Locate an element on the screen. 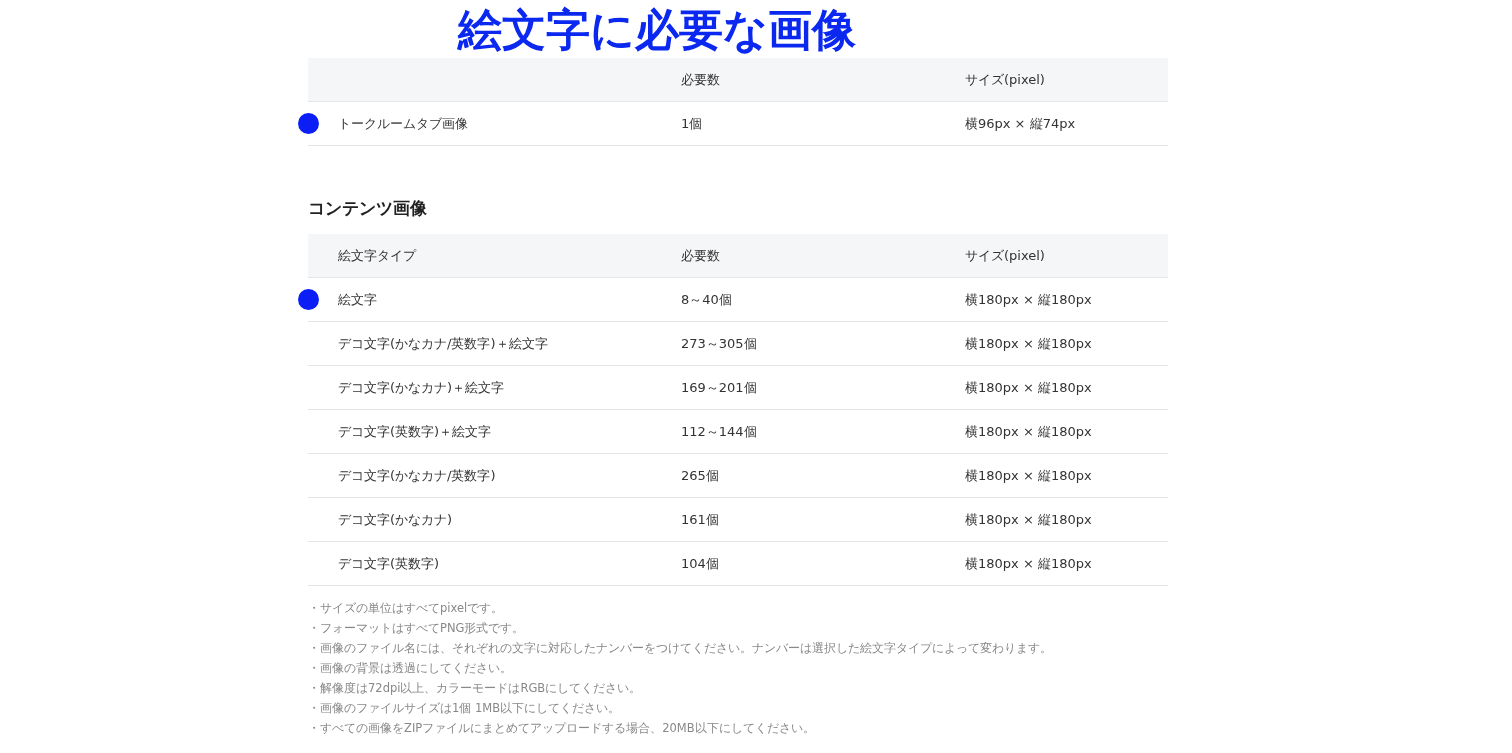  note-text: ・すべての画像をZIPファイルにまとめてアップロードする場合、20MB以下にしてください。 is located at coordinates (561, 728).